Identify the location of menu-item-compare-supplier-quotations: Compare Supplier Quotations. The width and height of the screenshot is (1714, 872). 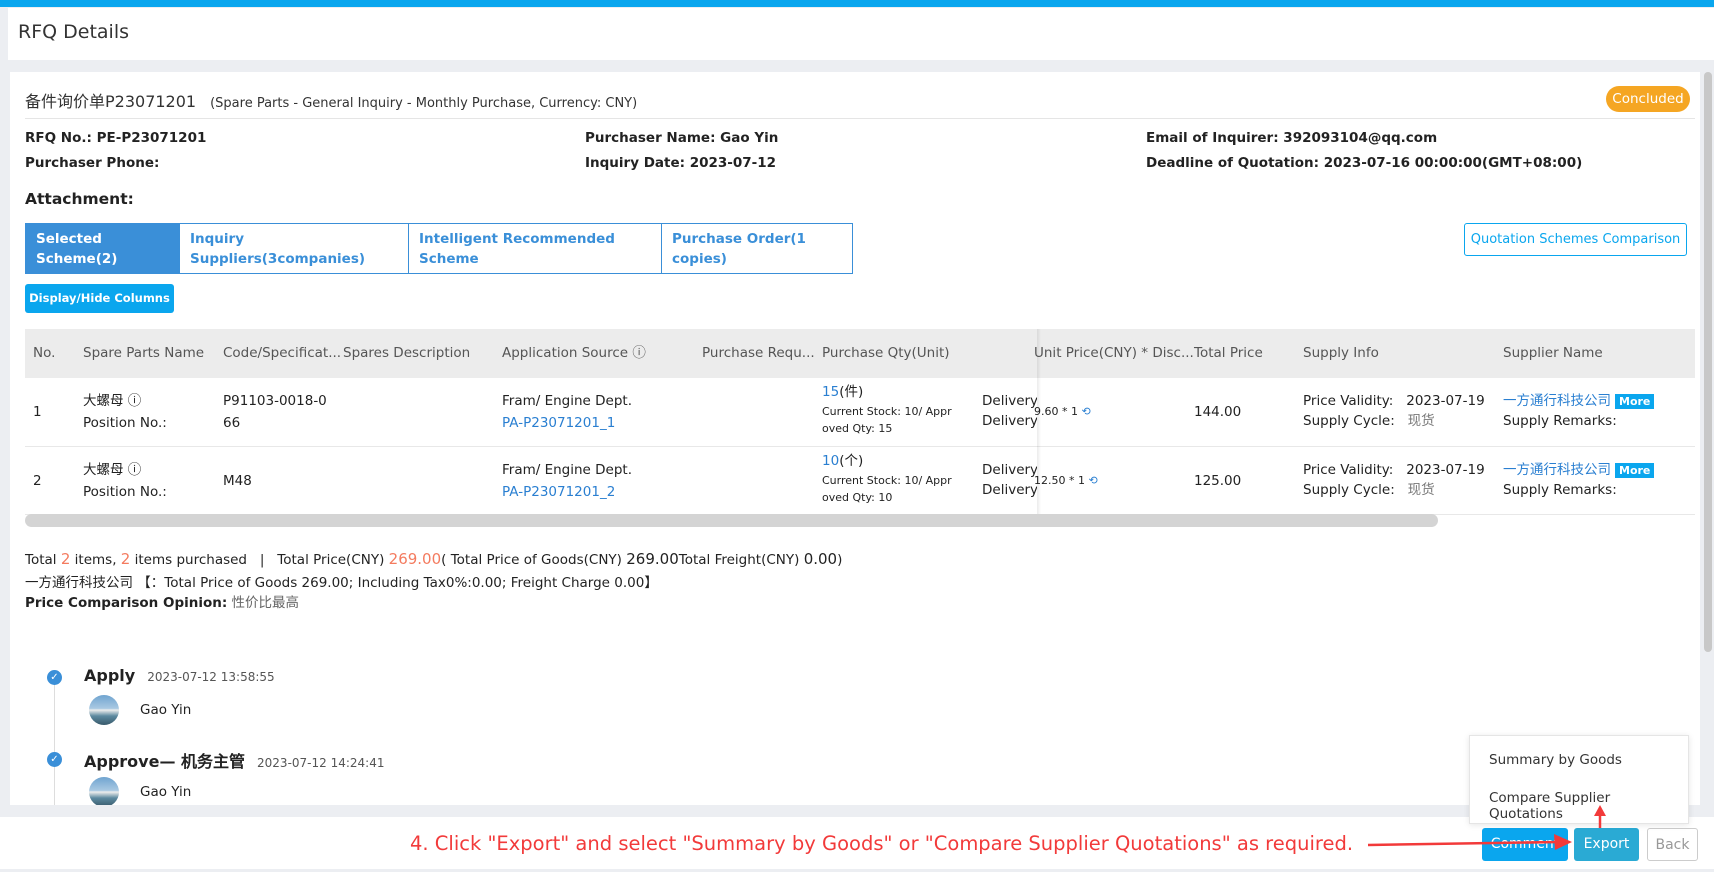
(1588, 806).